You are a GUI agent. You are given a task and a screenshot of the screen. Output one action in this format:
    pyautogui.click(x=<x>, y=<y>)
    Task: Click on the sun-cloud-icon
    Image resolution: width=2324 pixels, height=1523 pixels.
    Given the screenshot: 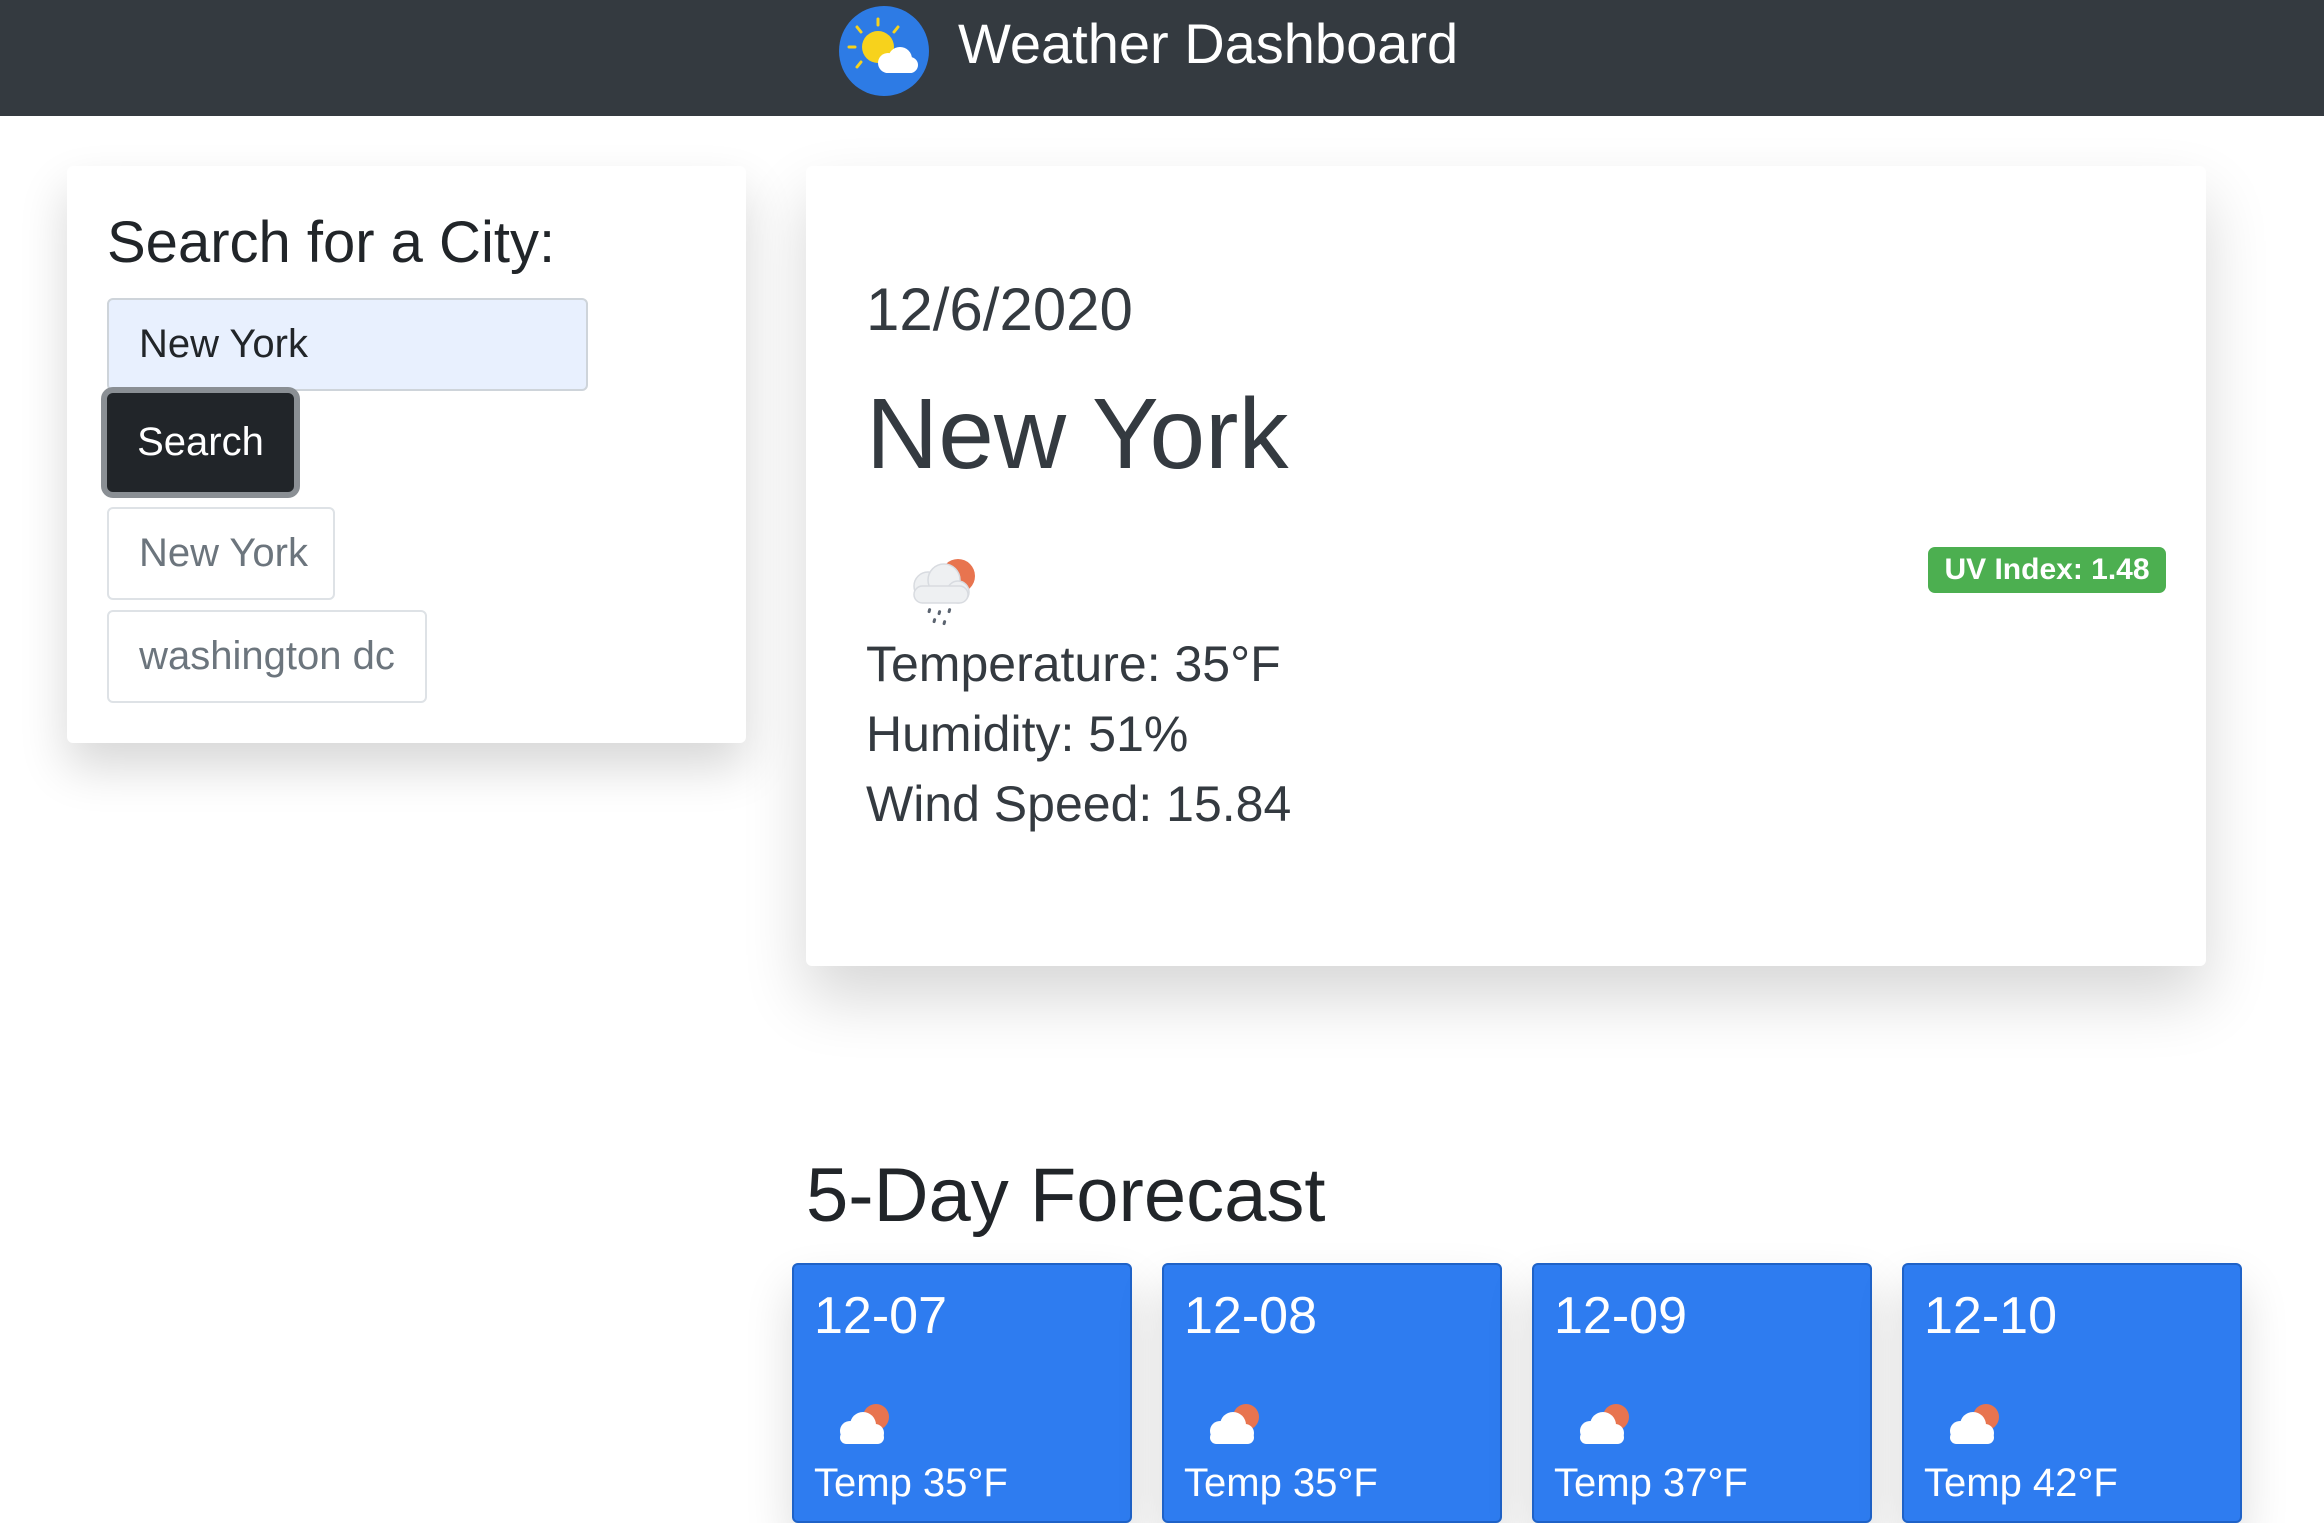 What is the action you would take?
    pyautogui.click(x=884, y=51)
    